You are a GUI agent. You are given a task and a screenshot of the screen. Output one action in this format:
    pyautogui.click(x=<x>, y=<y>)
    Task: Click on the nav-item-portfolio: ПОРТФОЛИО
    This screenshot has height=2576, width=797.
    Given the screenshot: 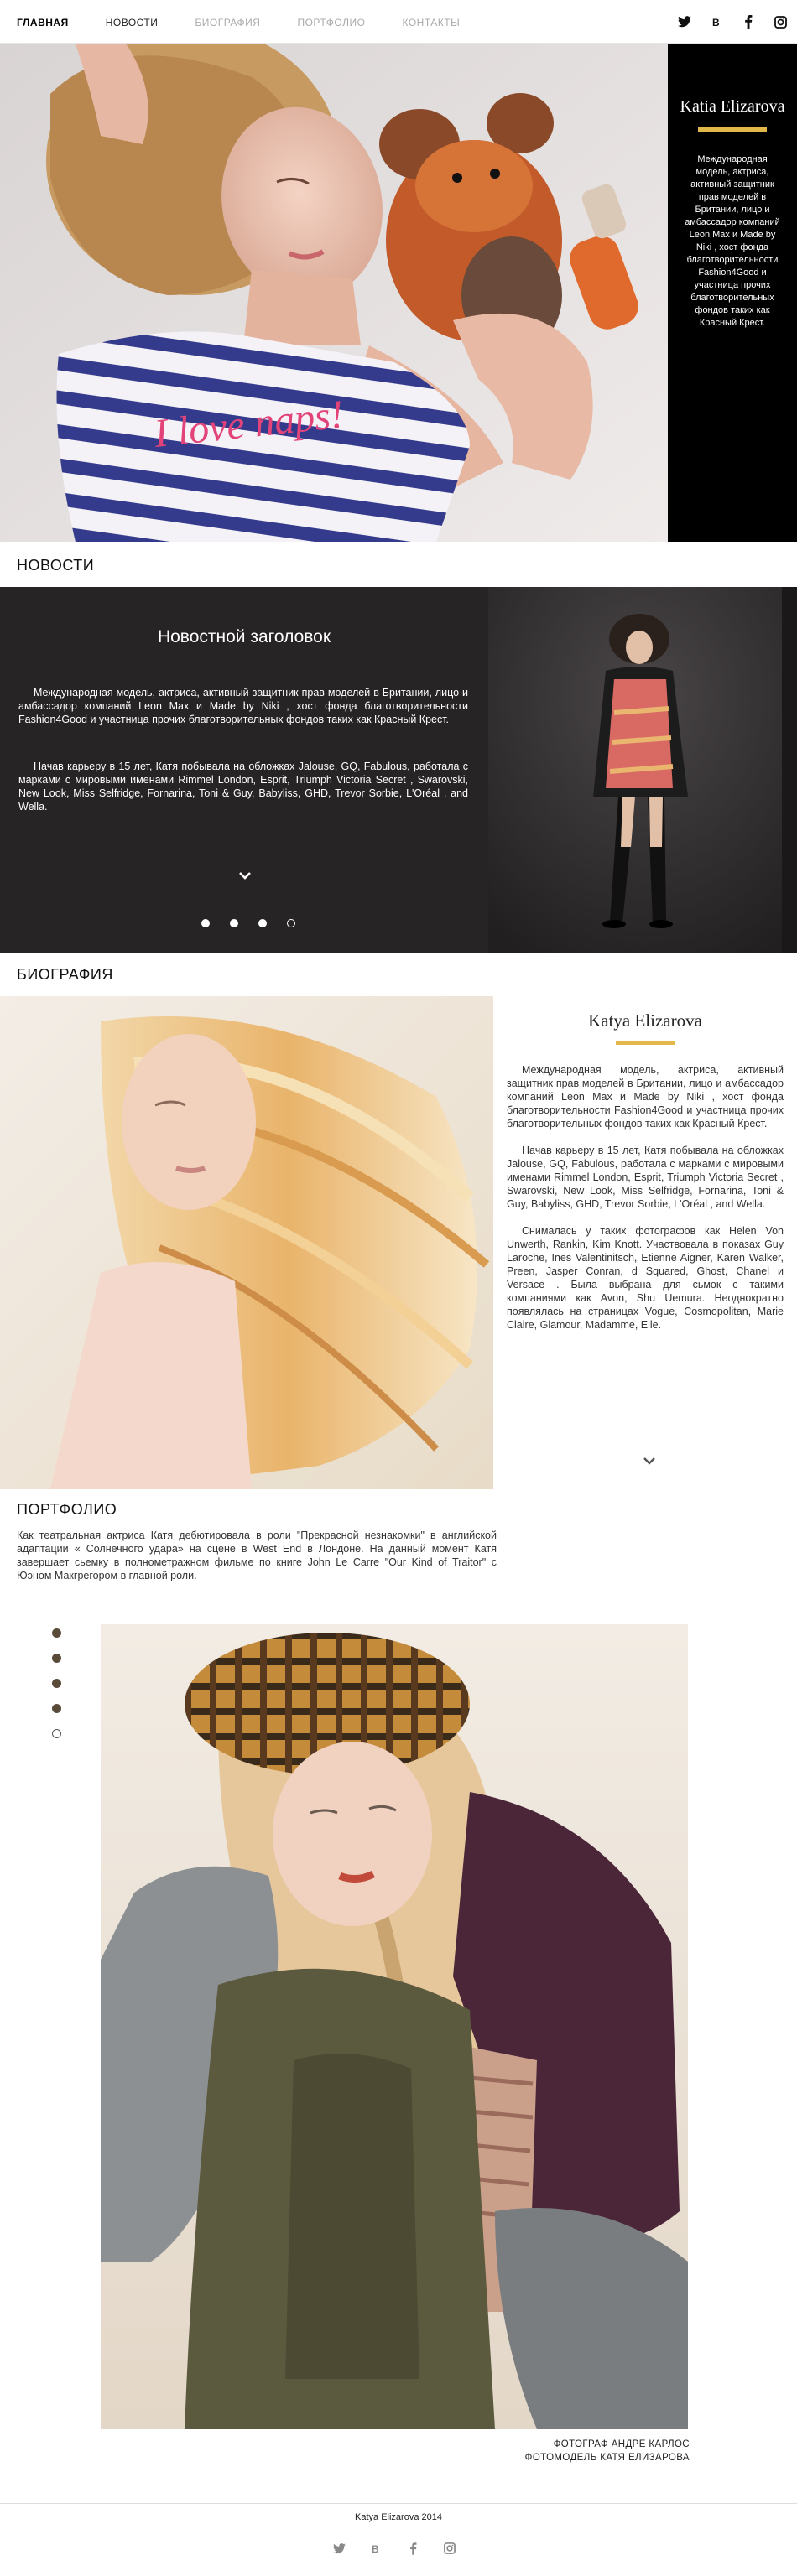 What is the action you would take?
    pyautogui.click(x=331, y=23)
    